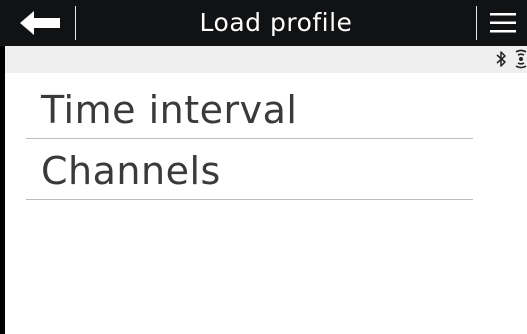 The width and height of the screenshot is (527, 334). Describe the element at coordinates (501, 59) in the screenshot. I see `bluetooth-icon` at that location.